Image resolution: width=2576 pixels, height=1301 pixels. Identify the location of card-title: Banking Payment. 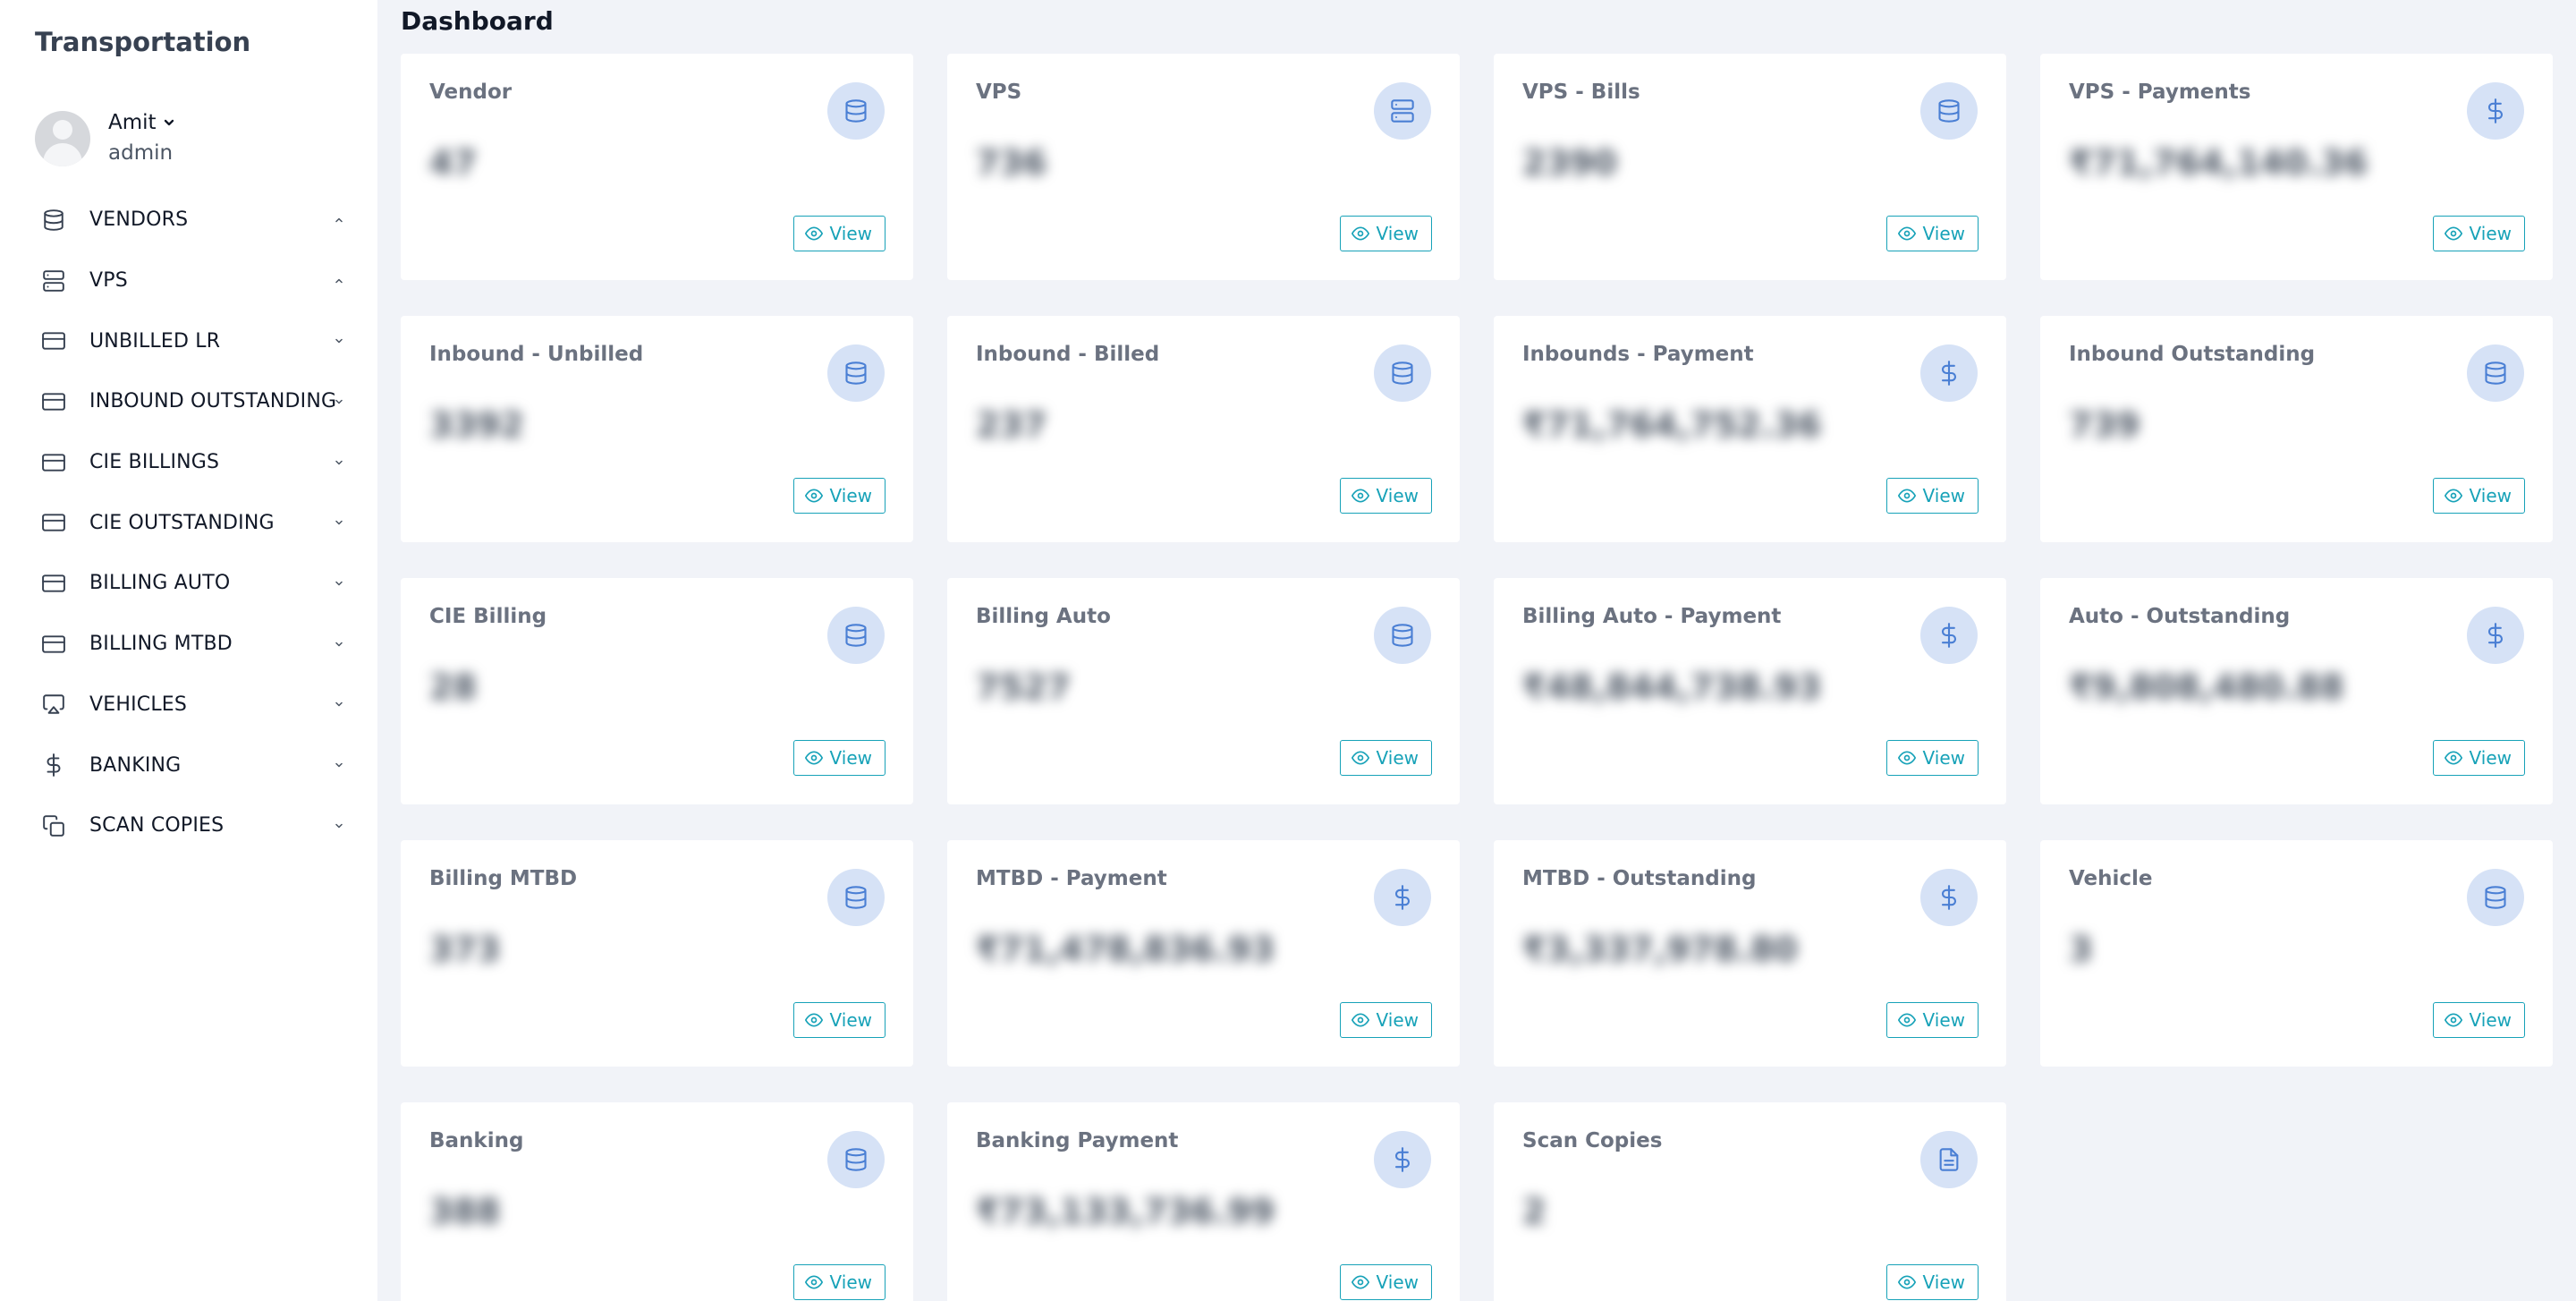
(1077, 1140).